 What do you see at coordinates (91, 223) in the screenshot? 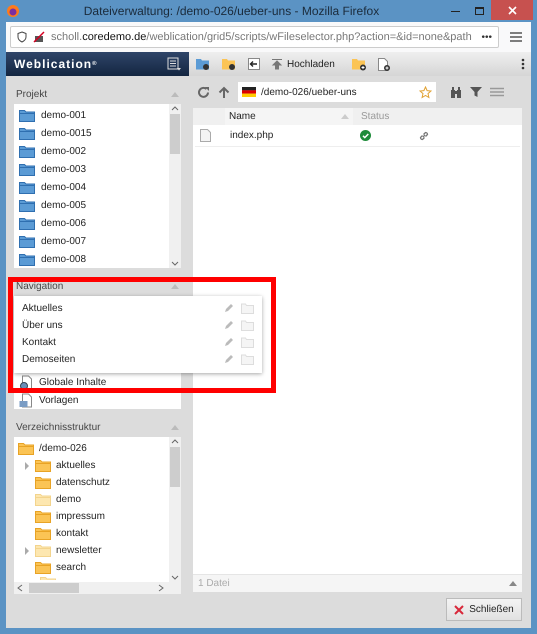
I see `project-item: demo-006` at bounding box center [91, 223].